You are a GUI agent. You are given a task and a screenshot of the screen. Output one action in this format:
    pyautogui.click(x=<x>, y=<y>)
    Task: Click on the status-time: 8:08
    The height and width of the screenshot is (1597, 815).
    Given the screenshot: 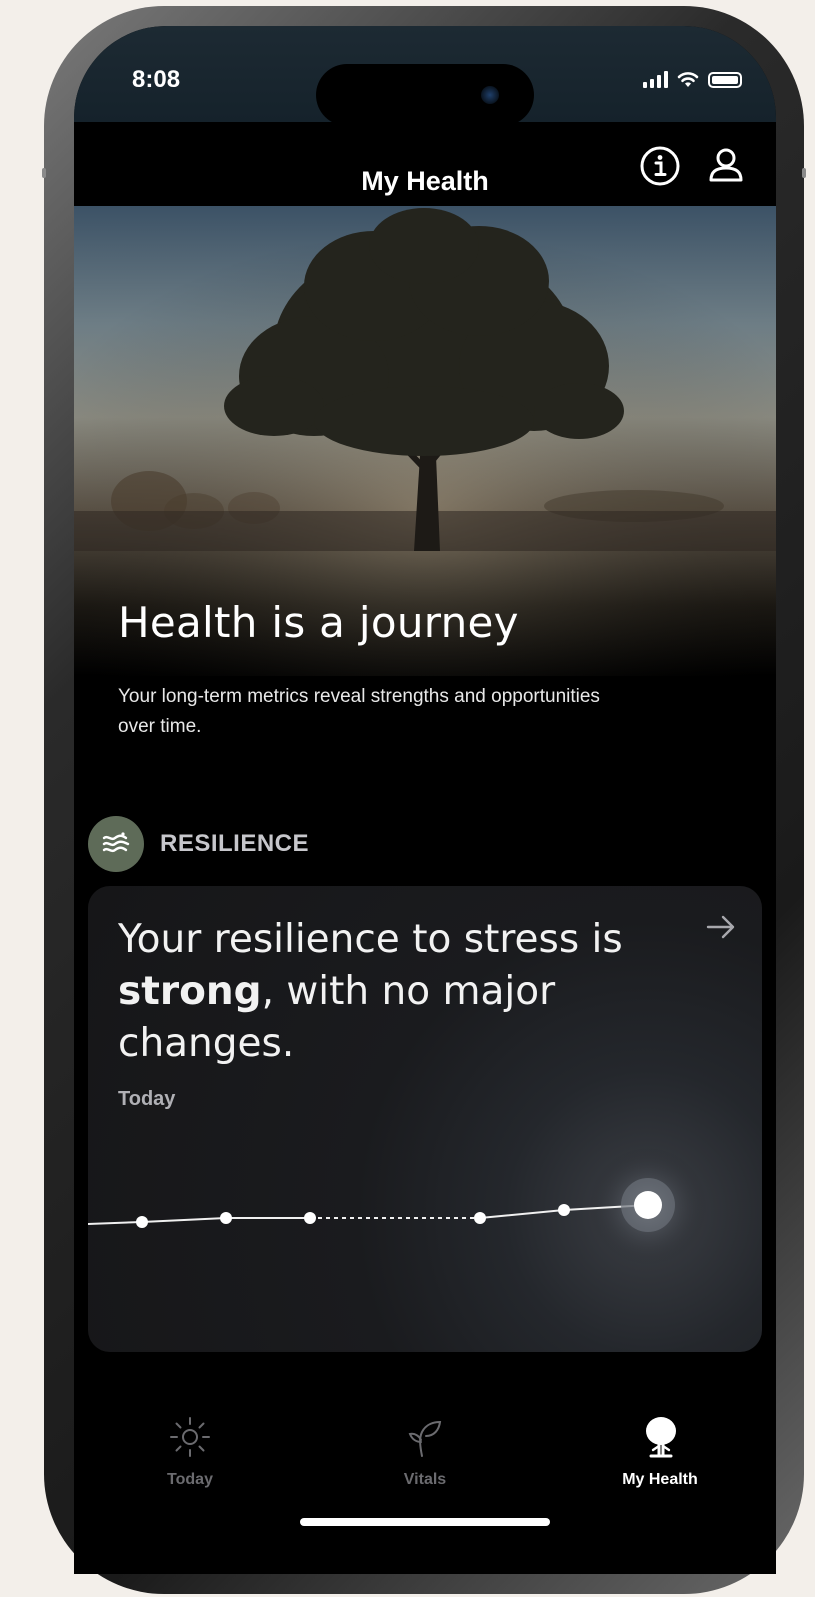 What is the action you would take?
    pyautogui.click(x=156, y=79)
    